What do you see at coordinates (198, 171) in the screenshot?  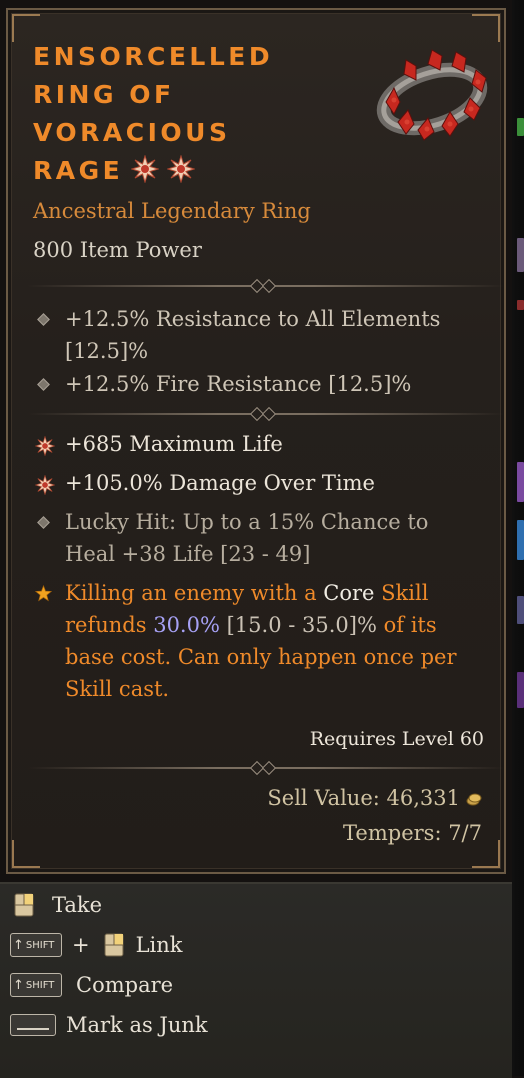 I see `item-title-line-last: Rage` at bounding box center [198, 171].